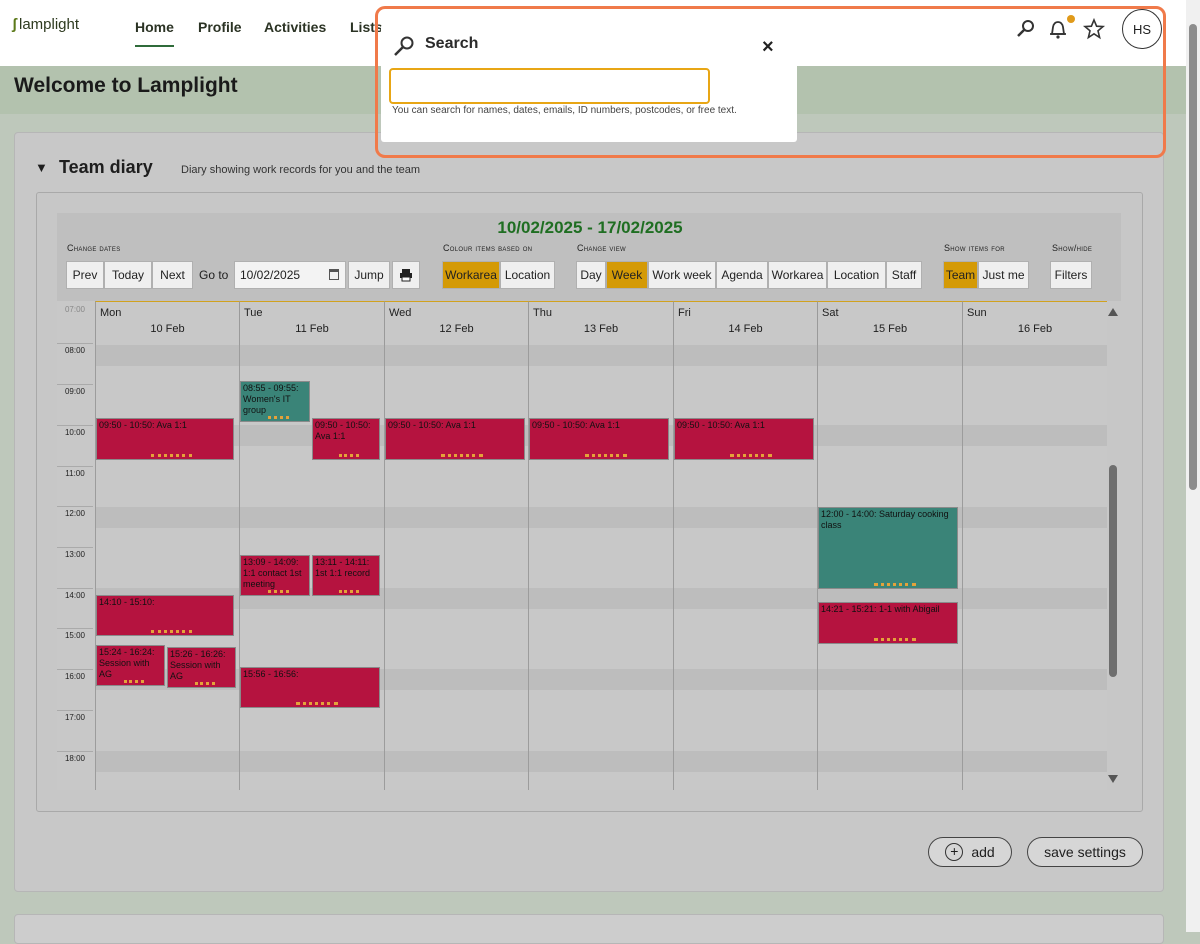 The width and height of the screenshot is (1200, 944). Describe the element at coordinates (198, 665) in the screenshot. I see `event-text: 15:26 - 16:26: Session with AG` at that location.